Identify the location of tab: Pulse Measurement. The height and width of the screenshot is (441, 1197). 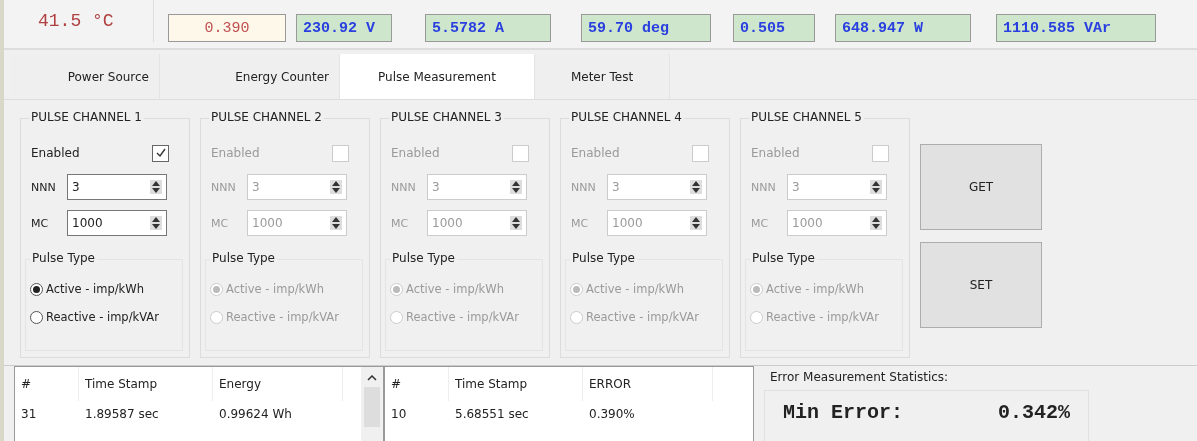
(437, 76).